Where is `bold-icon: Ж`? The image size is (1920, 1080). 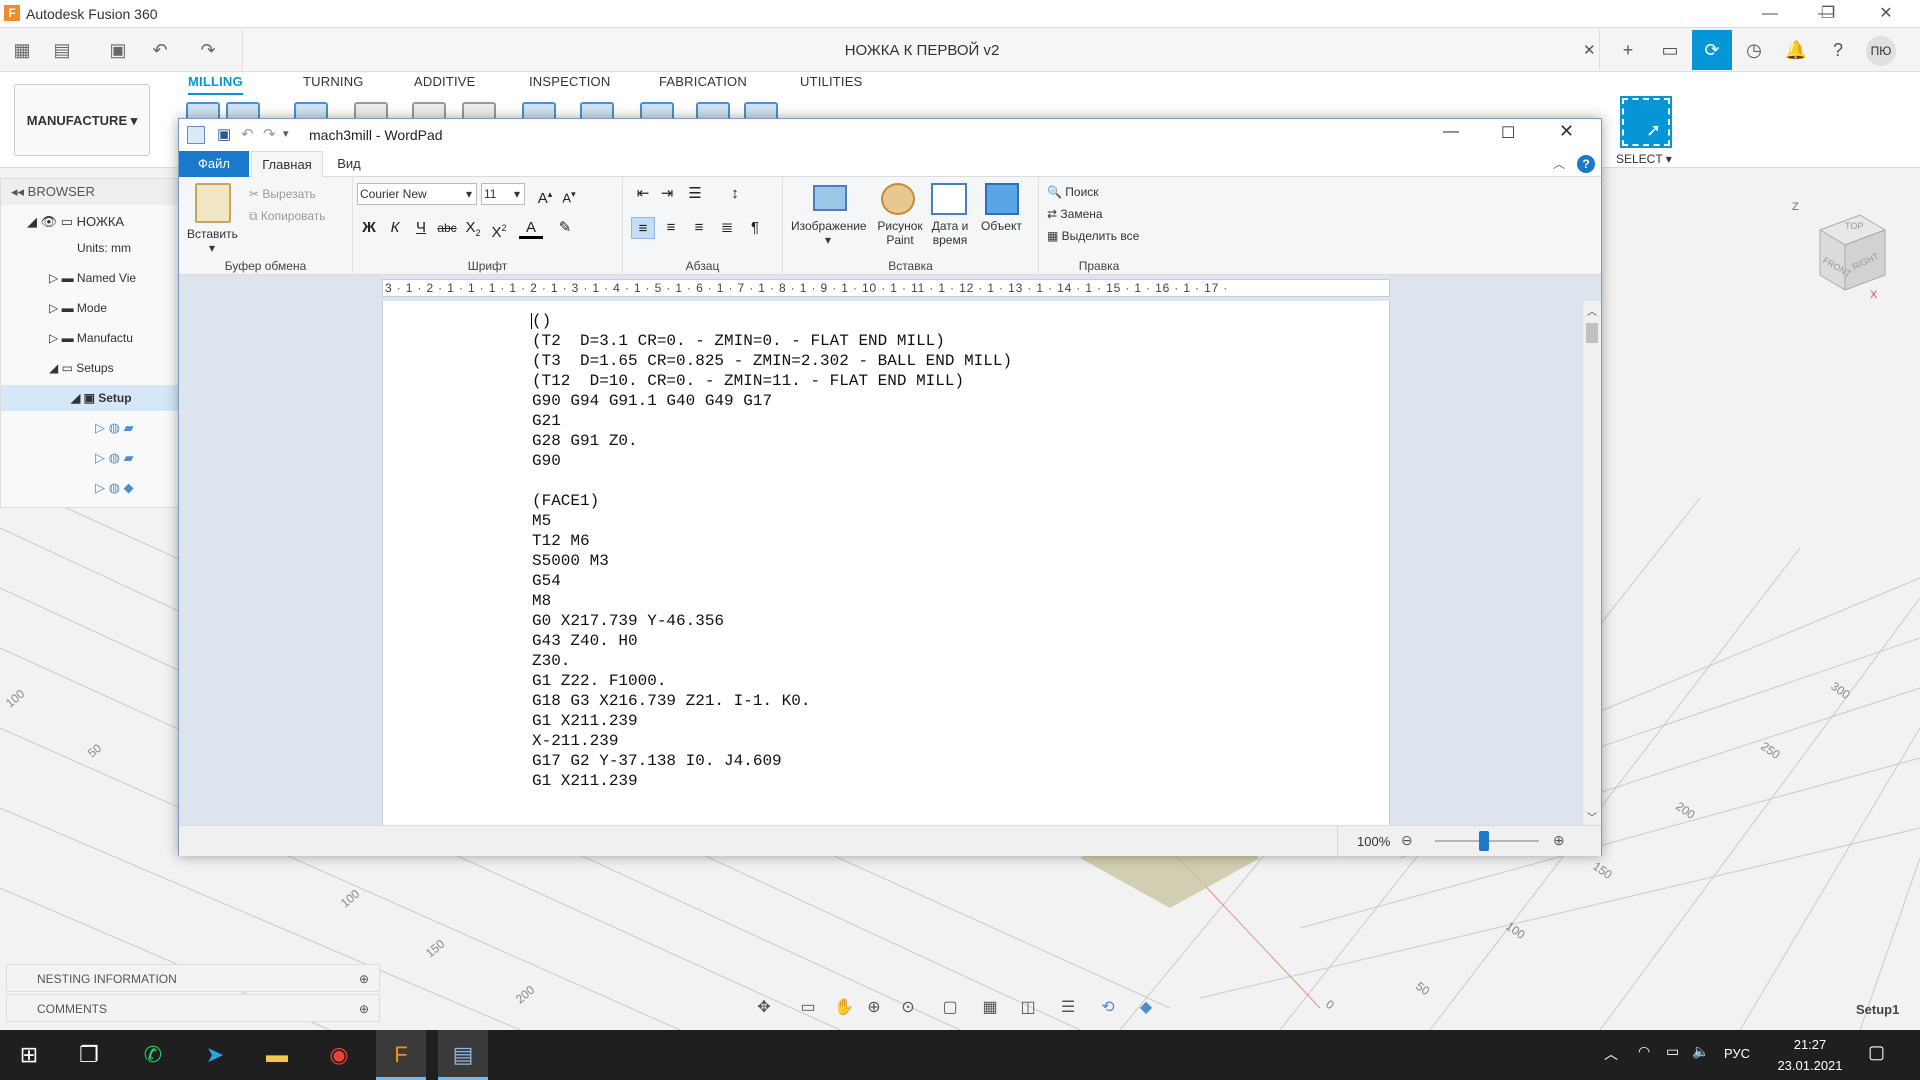
bold-icon: Ж is located at coordinates (369, 228).